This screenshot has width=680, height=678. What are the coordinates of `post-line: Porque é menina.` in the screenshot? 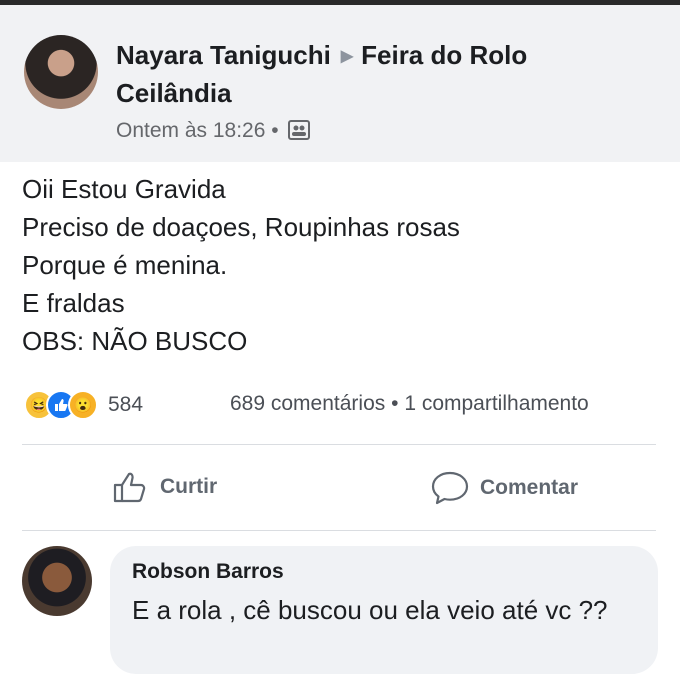 It's located at (125, 265).